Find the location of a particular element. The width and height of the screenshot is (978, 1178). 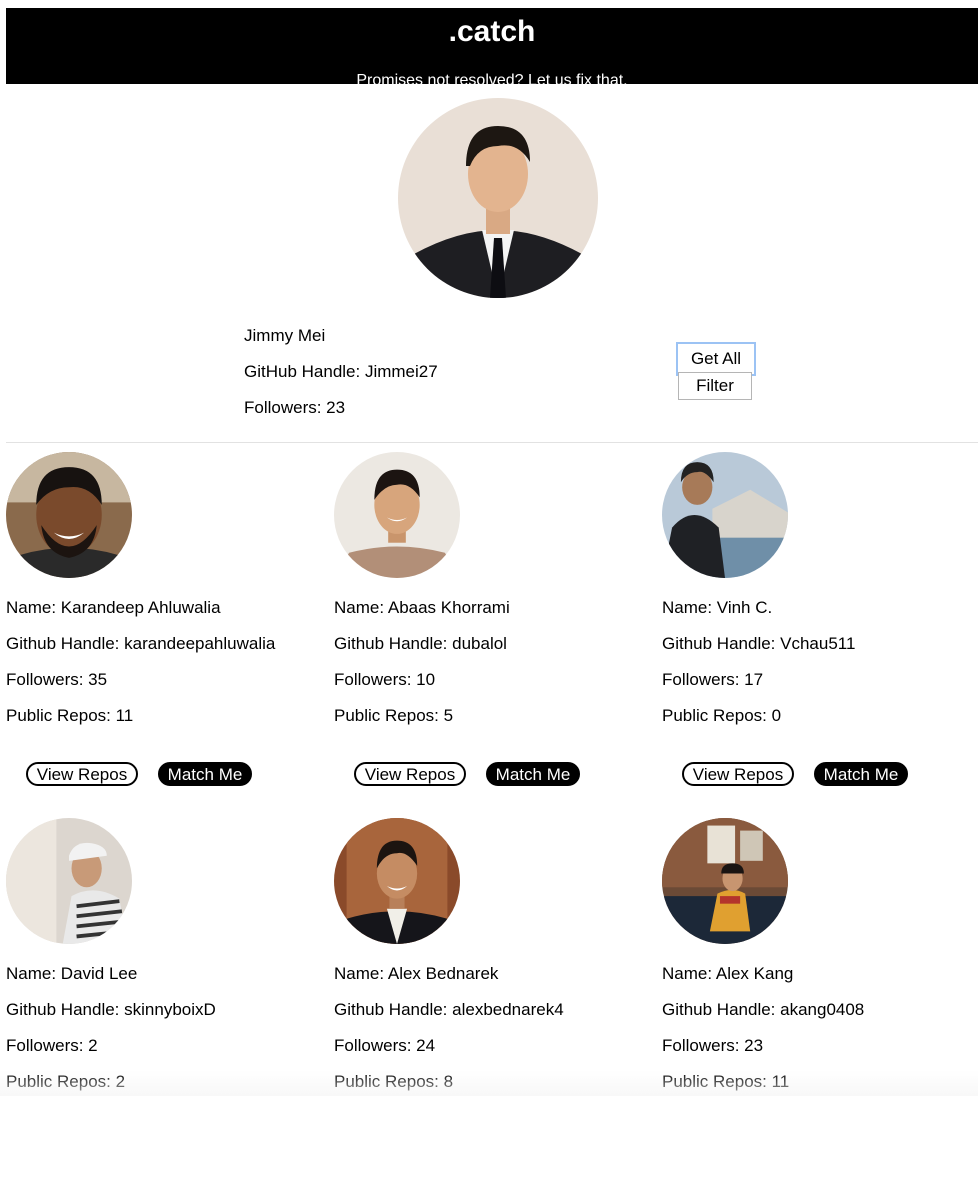

profile-public-repos: Public Repos: 2 is located at coordinates (66, 1081).